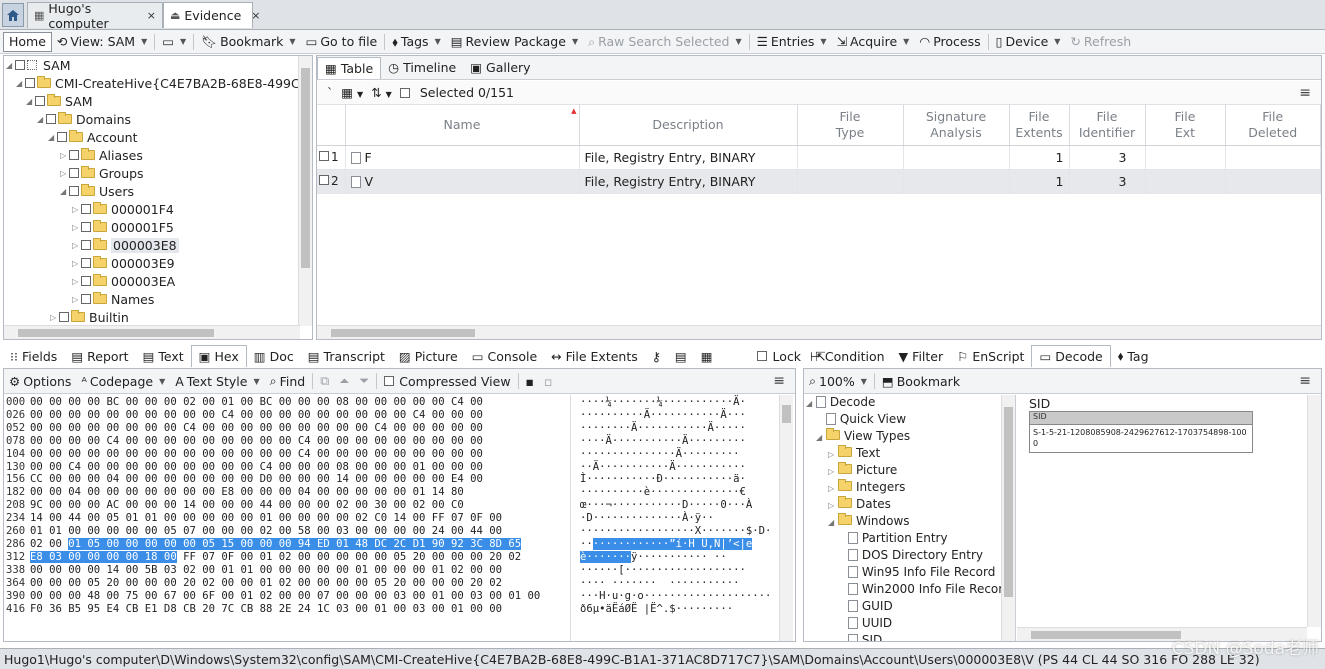  I want to click on tree-horizontal-scrollbar, so click(152, 332).